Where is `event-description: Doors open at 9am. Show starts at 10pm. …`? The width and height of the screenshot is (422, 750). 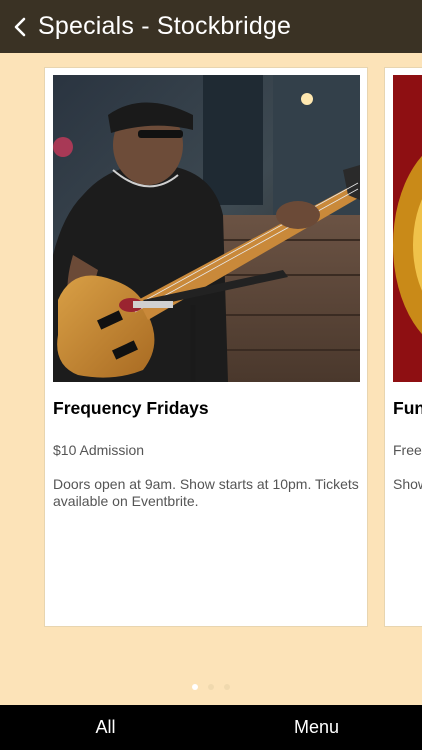 event-description: Doors open at 9am. Show starts at 10pm. … is located at coordinates (206, 492).